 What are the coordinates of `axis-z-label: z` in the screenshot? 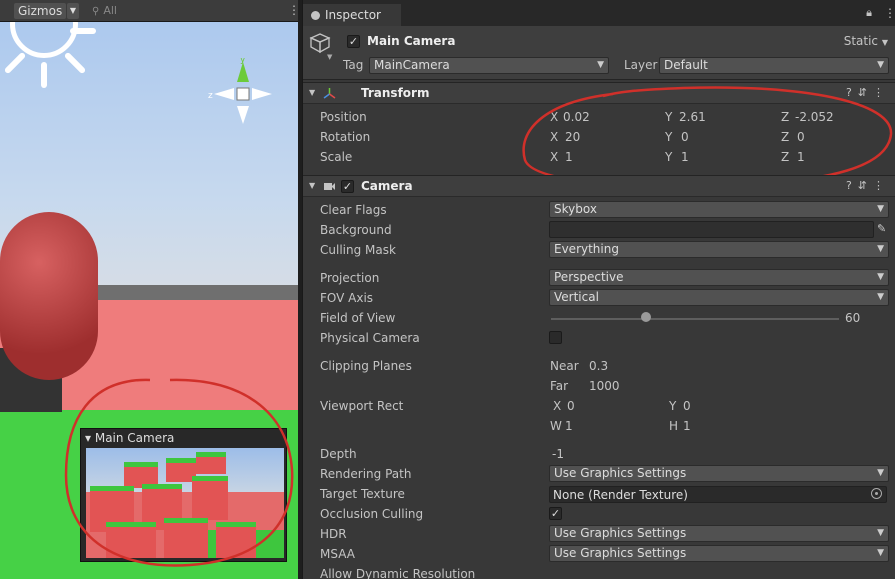 It's located at (210, 96).